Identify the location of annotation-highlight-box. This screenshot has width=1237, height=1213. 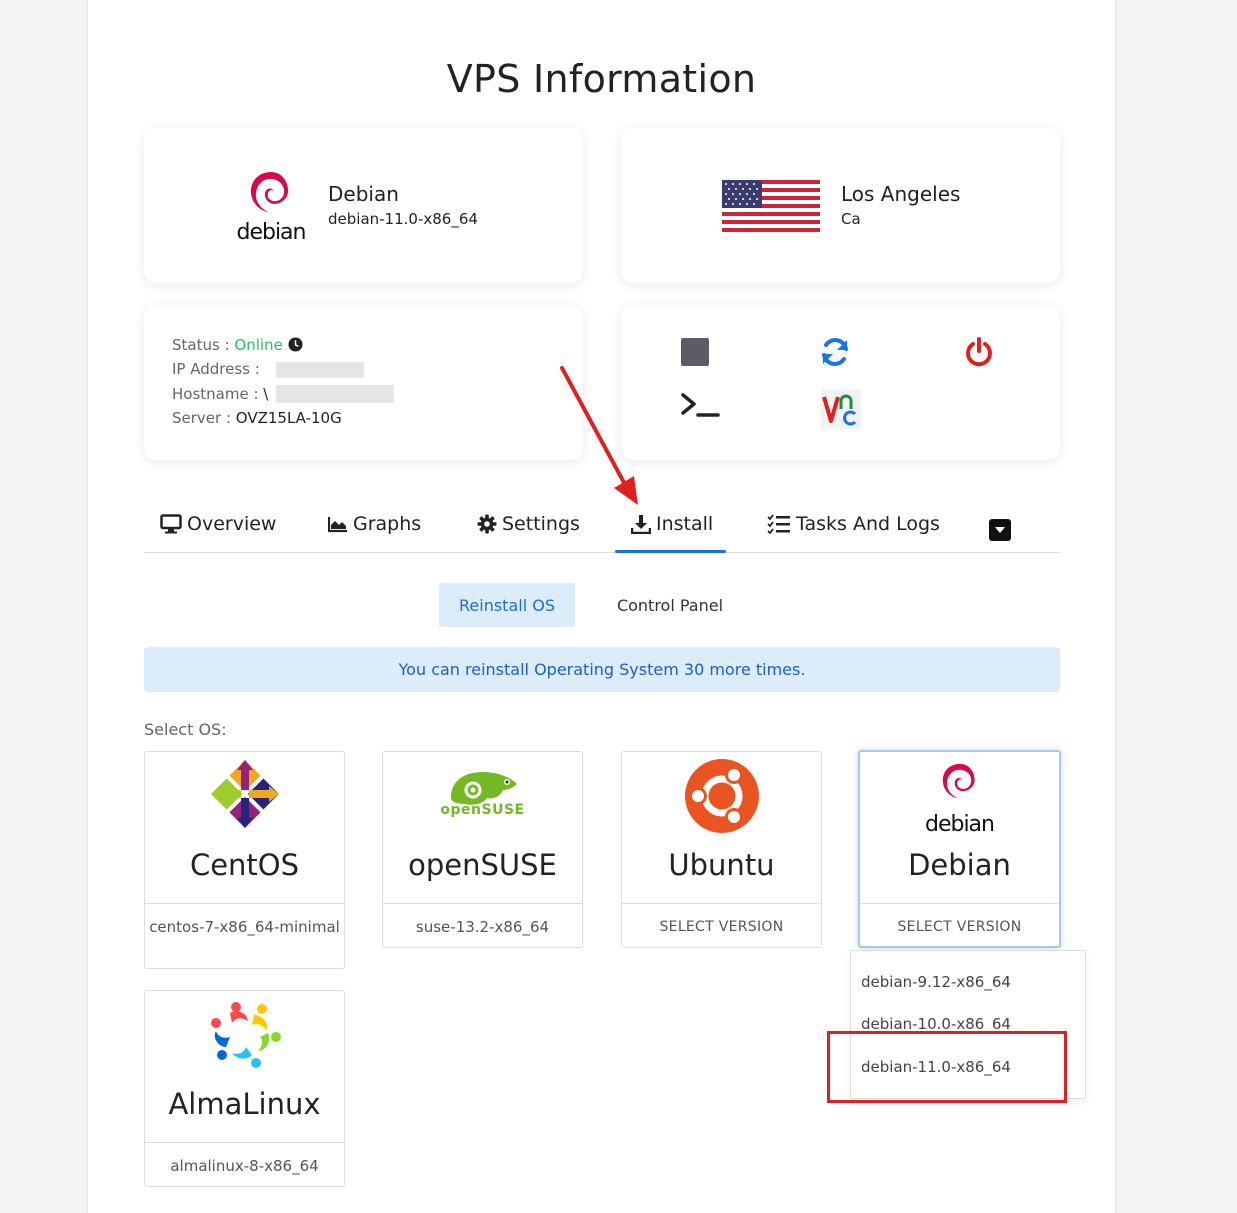
(947, 1067).